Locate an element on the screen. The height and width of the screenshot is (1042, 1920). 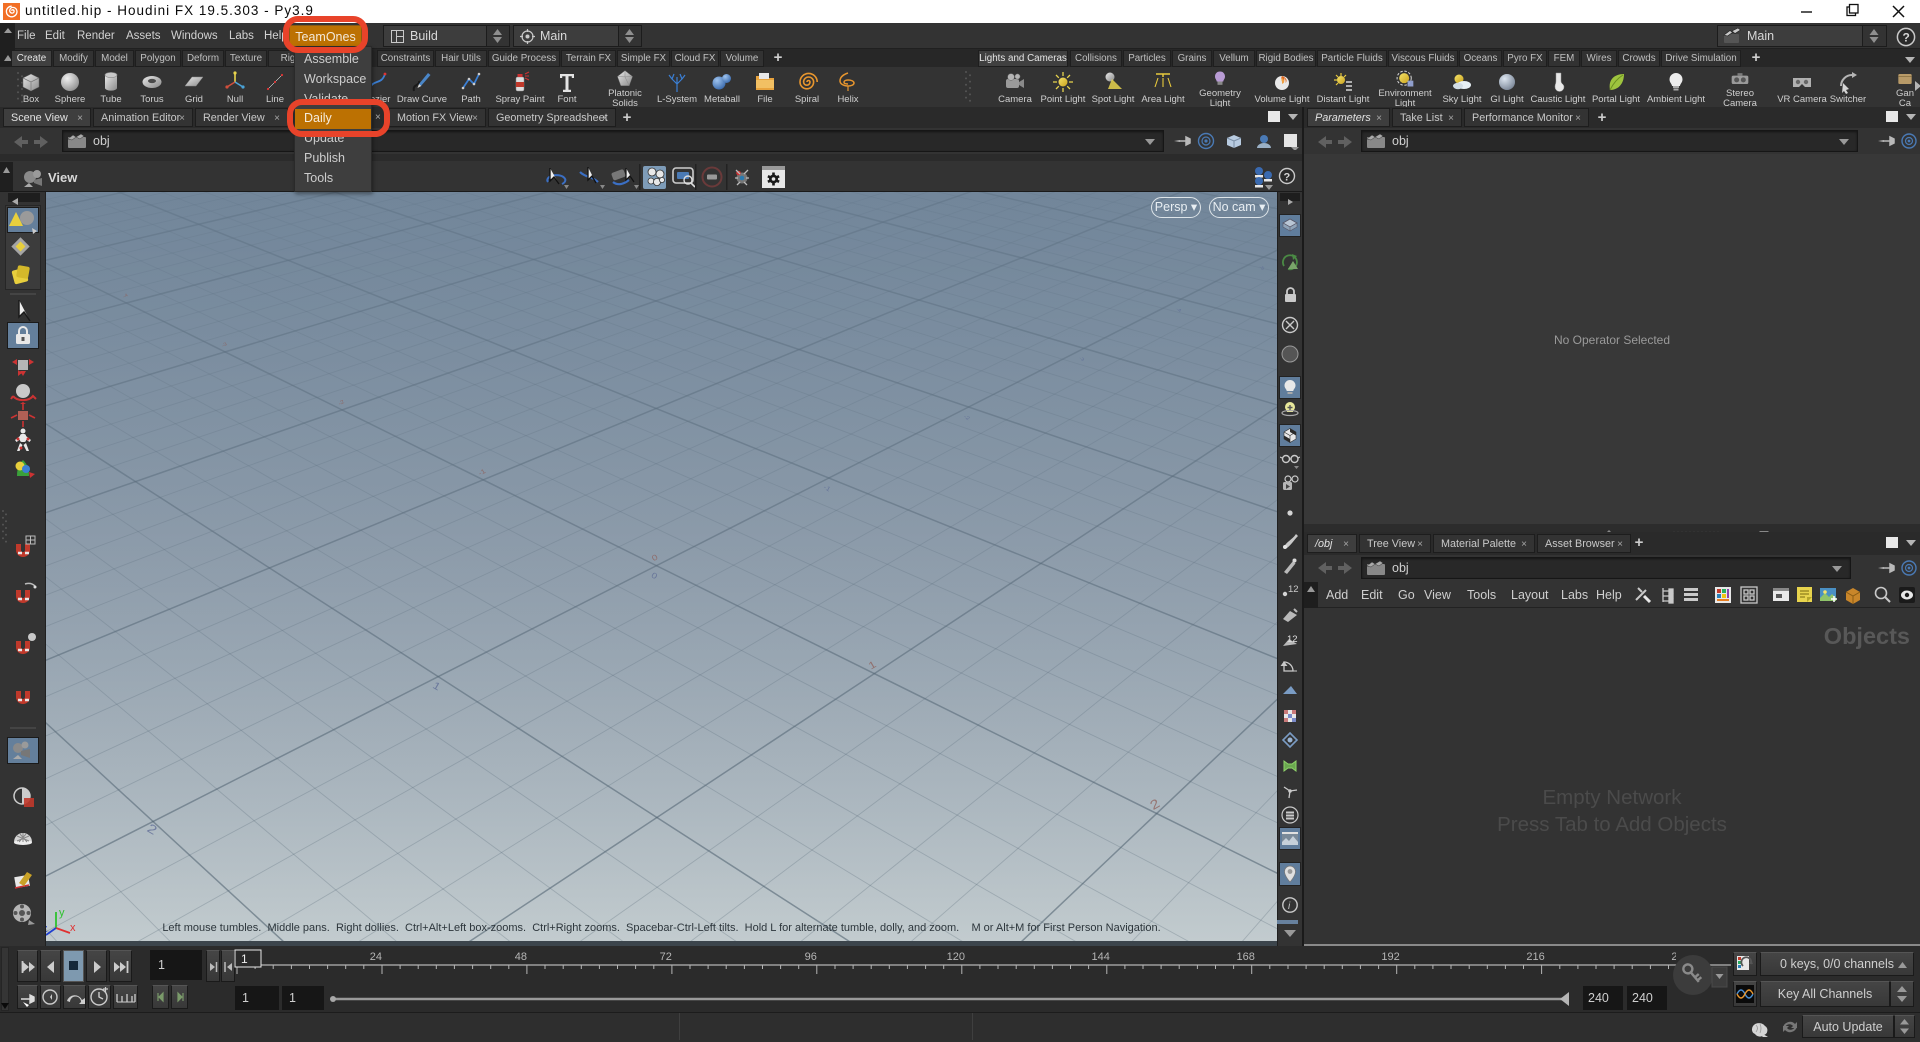
svg-text: 144 is located at coordinates (1101, 957).